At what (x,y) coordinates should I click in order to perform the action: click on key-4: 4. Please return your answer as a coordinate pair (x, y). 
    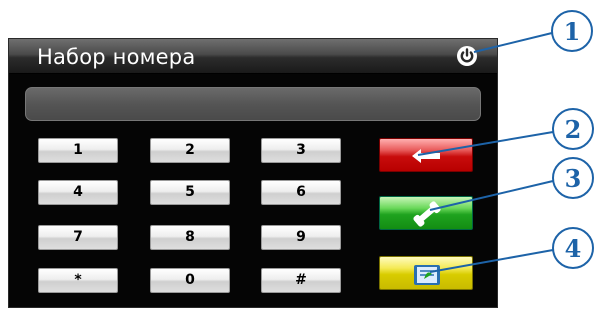
    Looking at the image, I should click on (78, 192).